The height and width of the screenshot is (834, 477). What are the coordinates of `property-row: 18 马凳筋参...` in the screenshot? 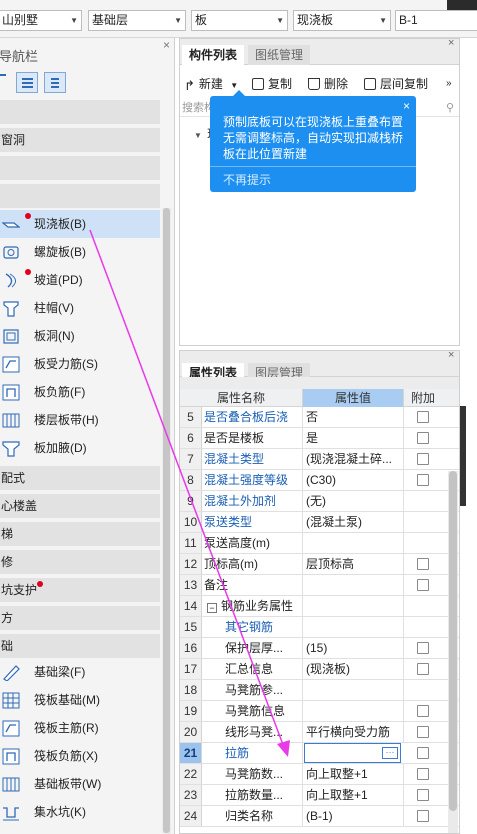 It's located at (319, 690).